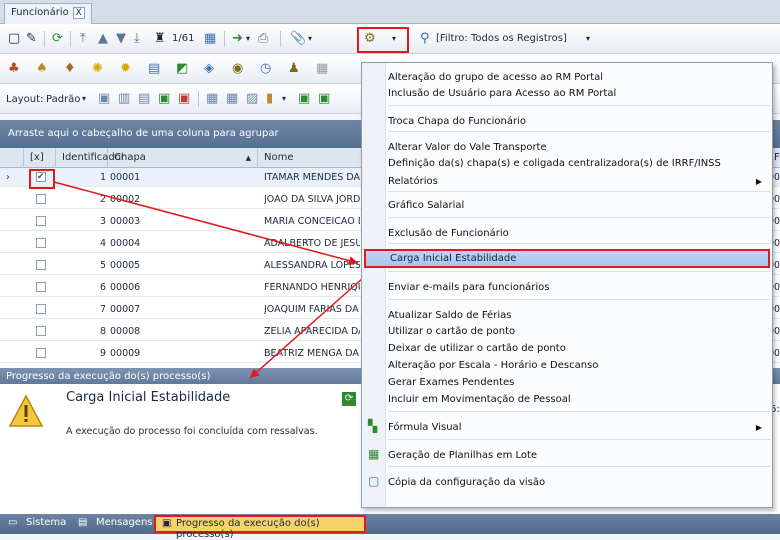 This screenshot has width=780, height=540. I want to click on map-icon: ◈, so click(209, 69).